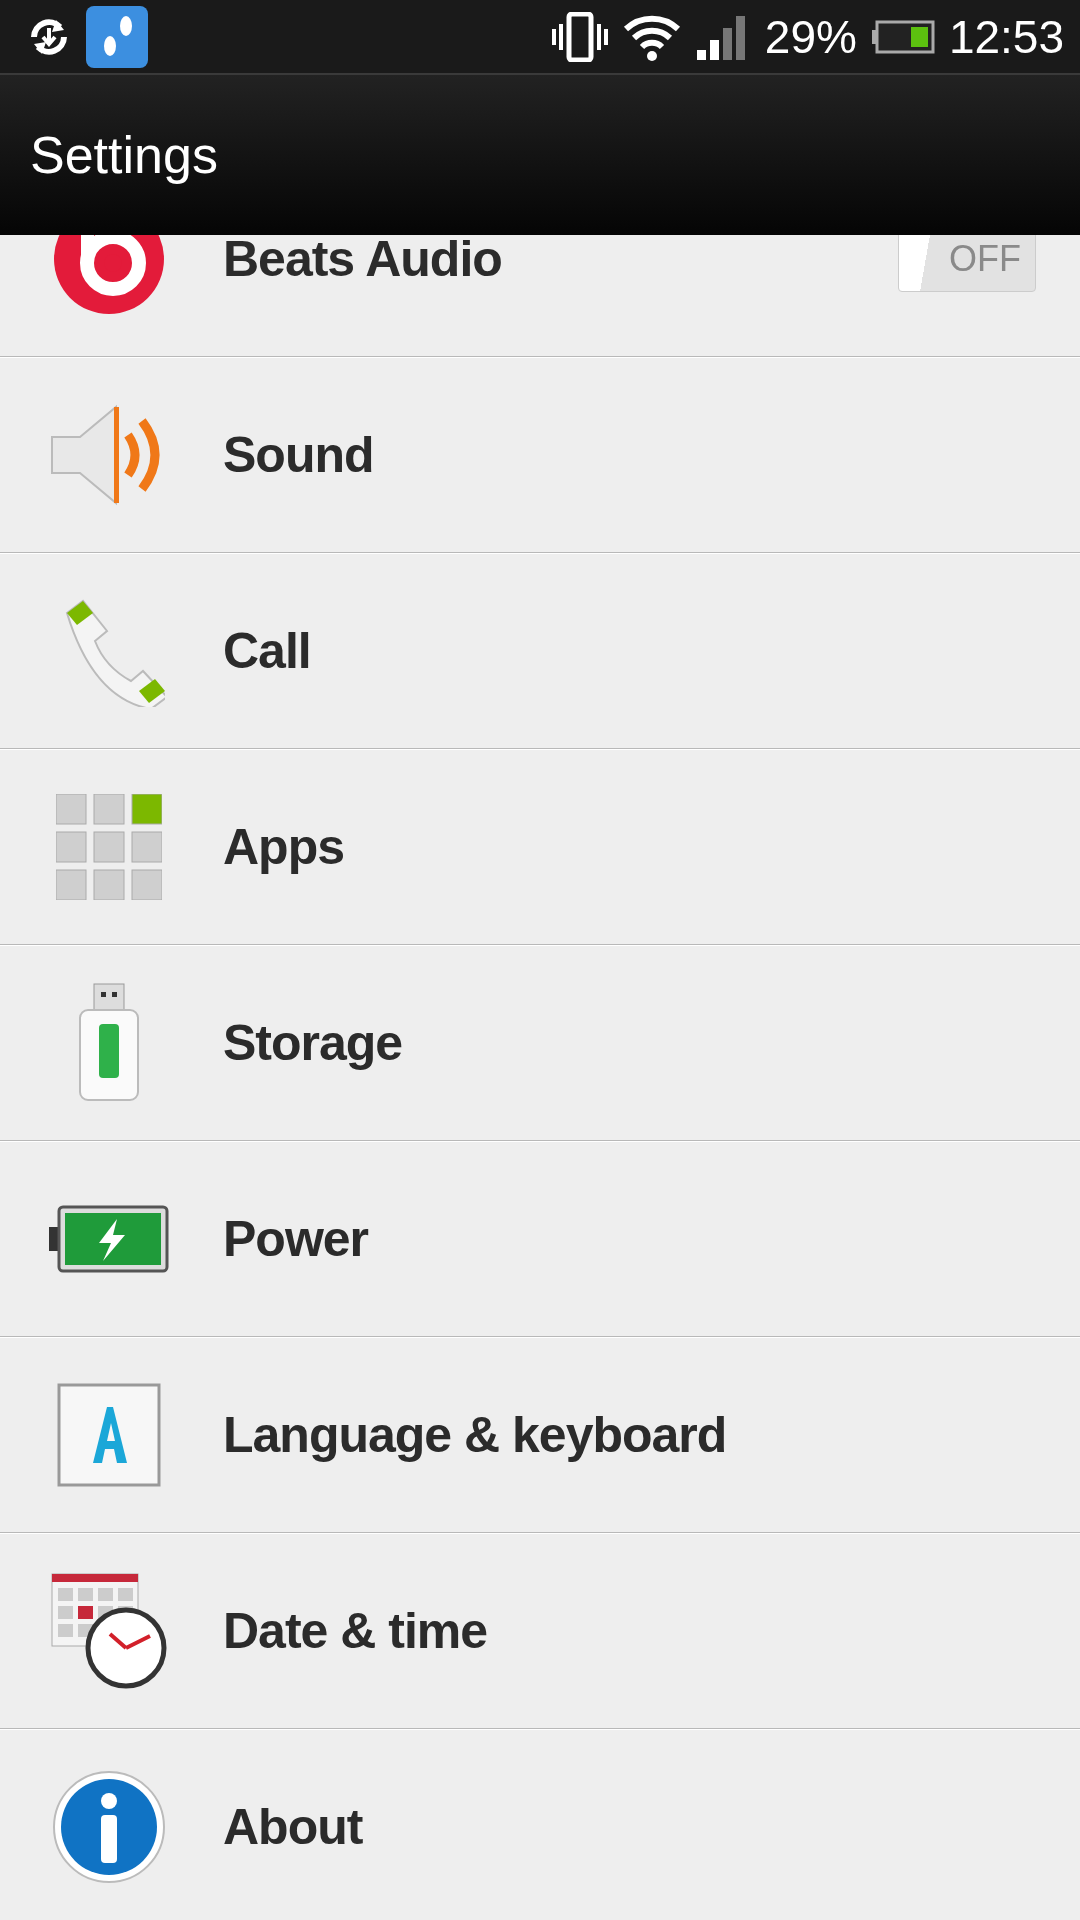  Describe the element at coordinates (267, 650) in the screenshot. I see `item-label: Call` at that location.